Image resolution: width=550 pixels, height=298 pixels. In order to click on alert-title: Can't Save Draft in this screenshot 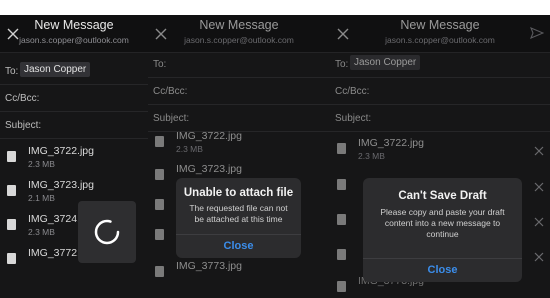, I will do `click(442, 196)`.